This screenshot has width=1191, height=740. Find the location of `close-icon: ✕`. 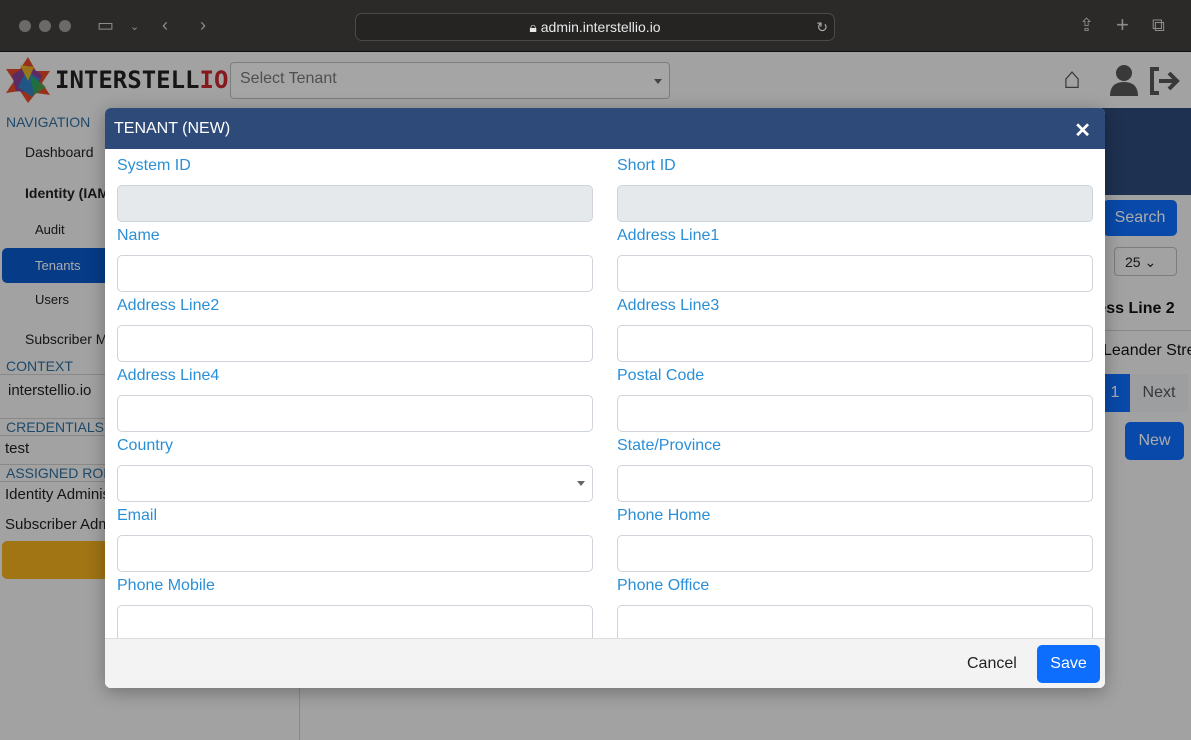

close-icon: ✕ is located at coordinates (1082, 130).